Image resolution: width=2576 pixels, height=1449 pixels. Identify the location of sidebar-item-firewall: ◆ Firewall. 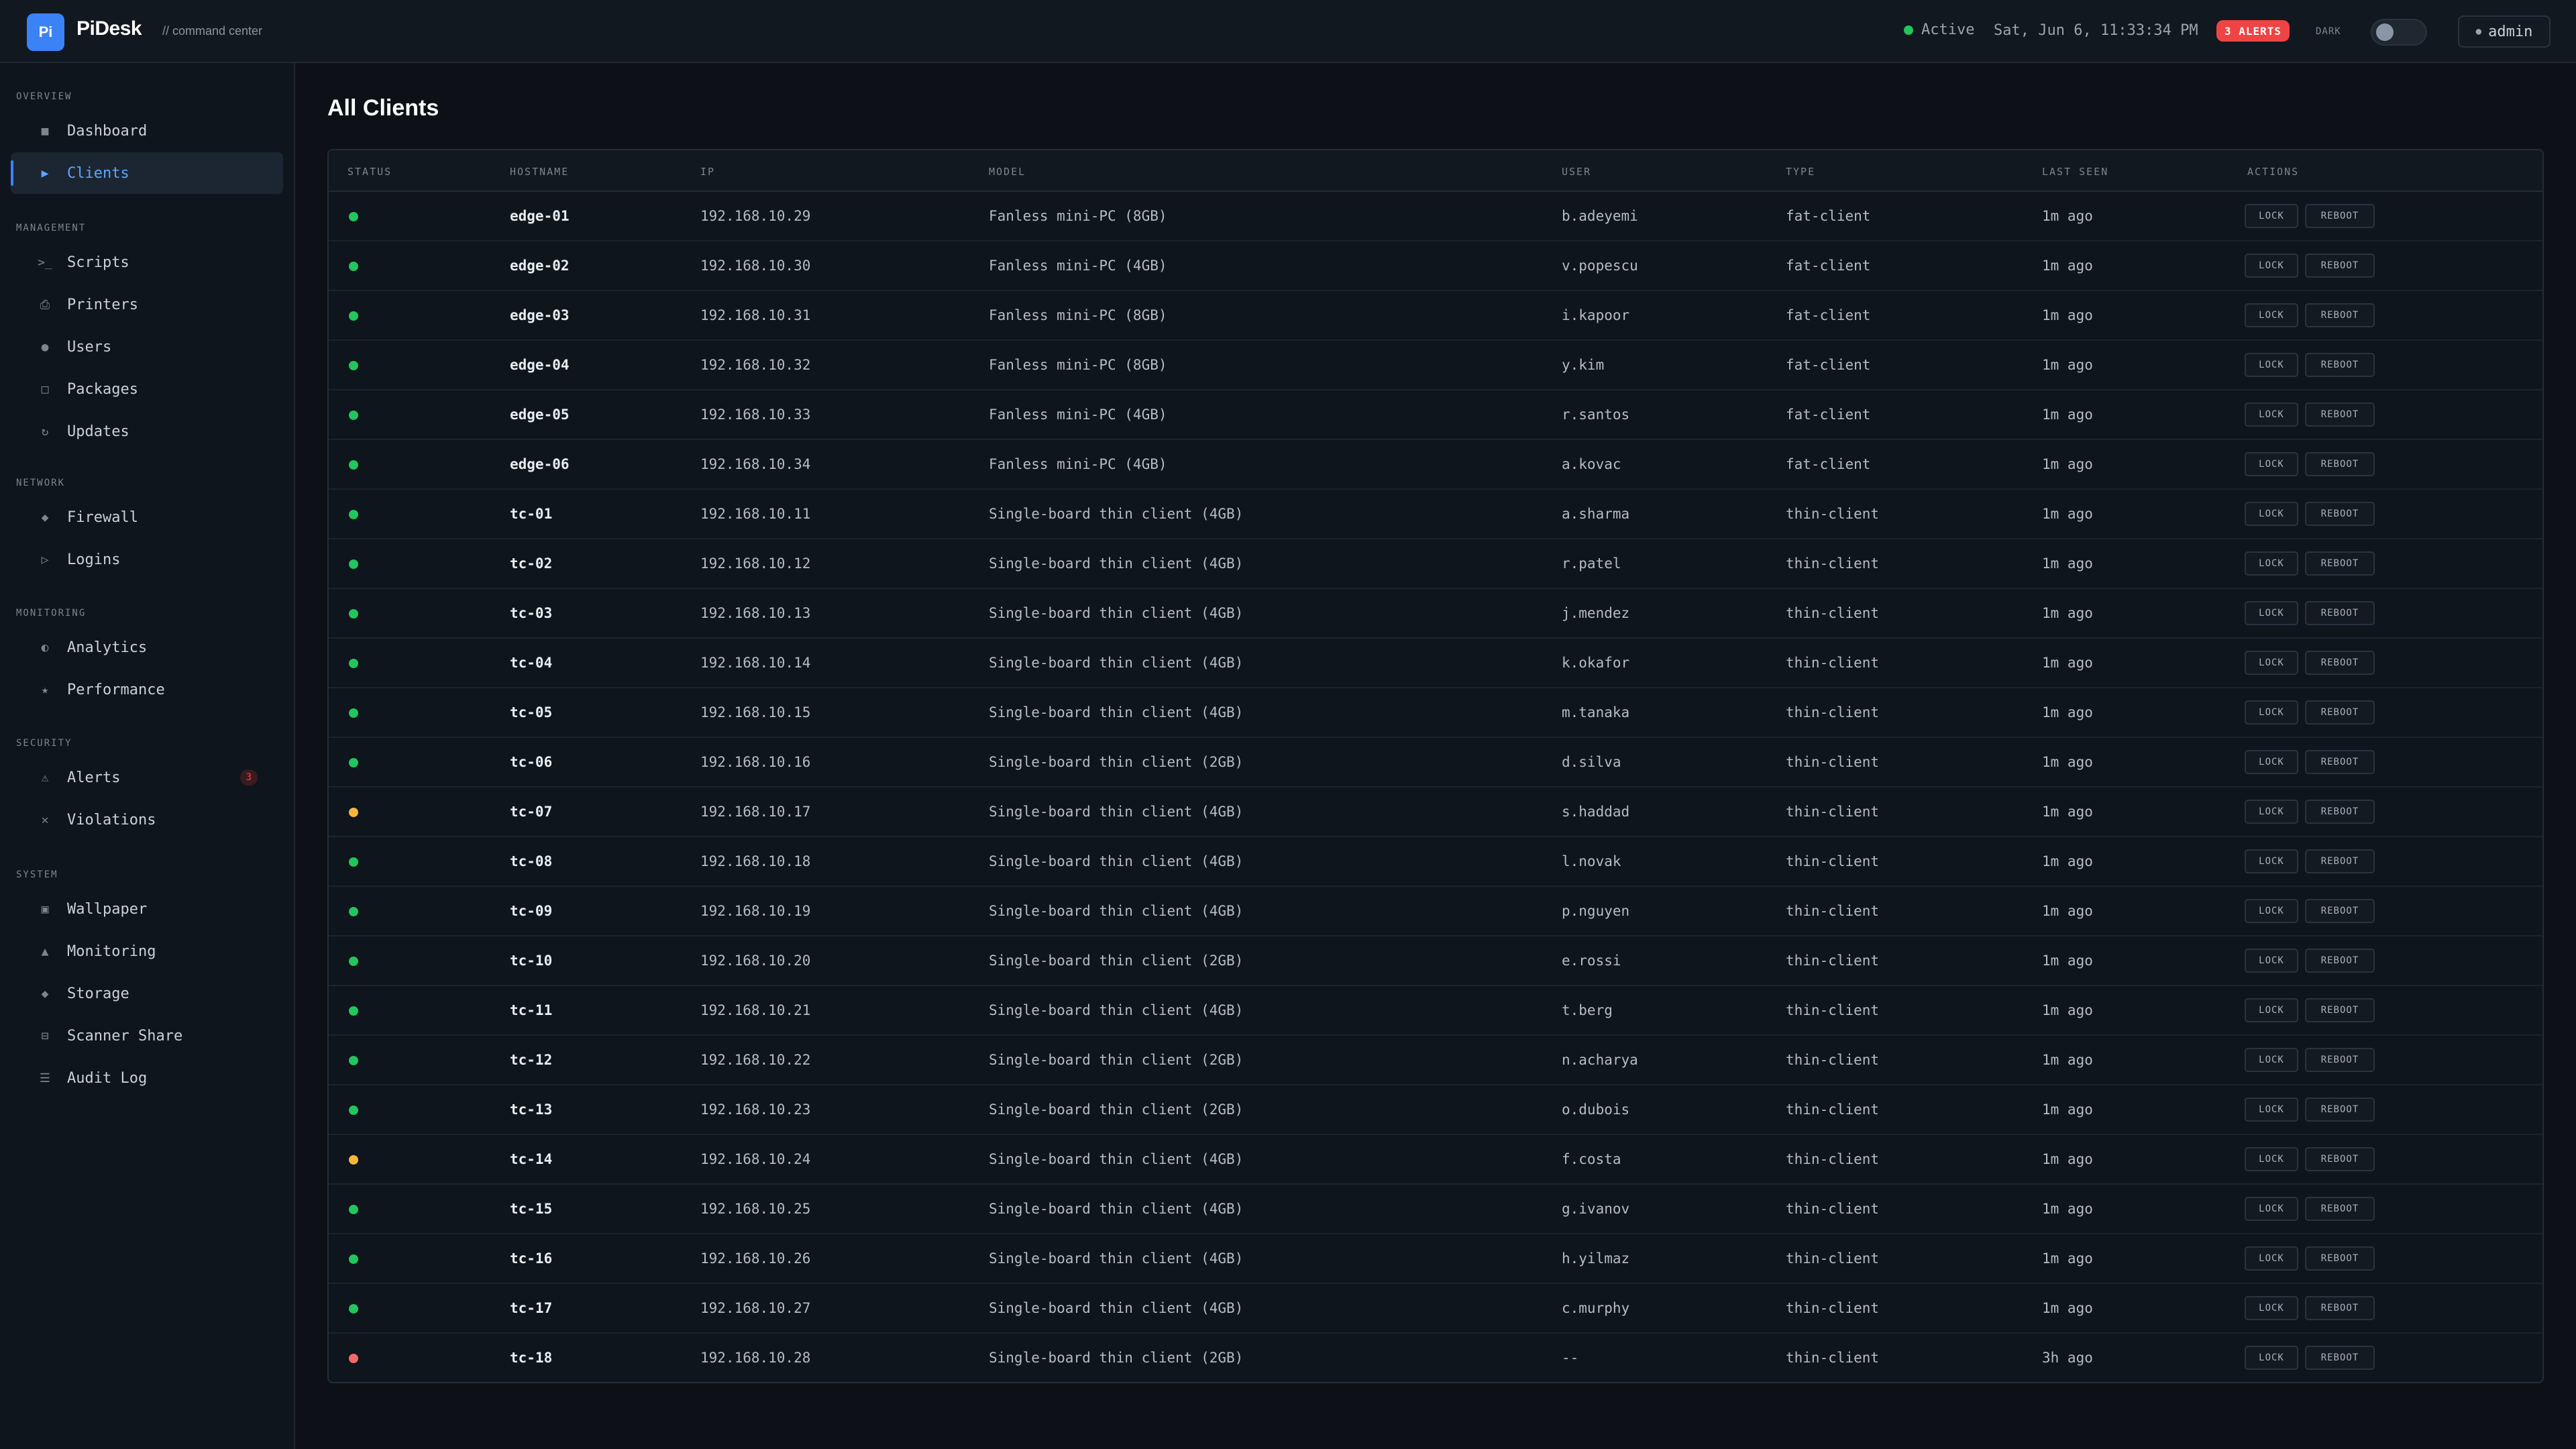
(147, 517).